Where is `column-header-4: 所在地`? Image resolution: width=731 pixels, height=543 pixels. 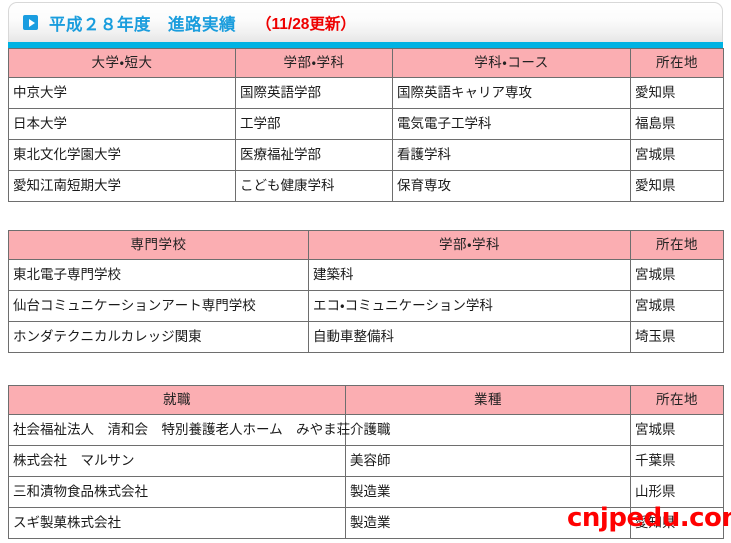 column-header-4: 所在地 is located at coordinates (677, 63).